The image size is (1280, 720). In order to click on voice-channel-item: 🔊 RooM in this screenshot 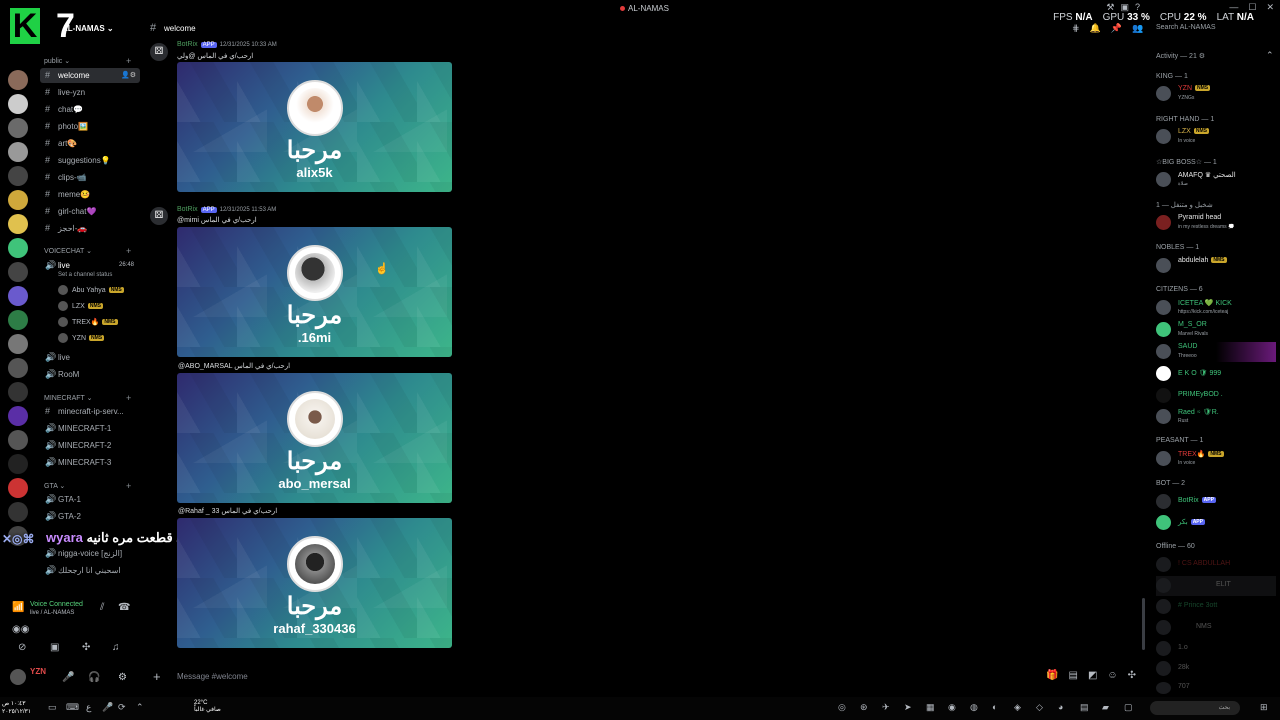, I will do `click(90, 374)`.